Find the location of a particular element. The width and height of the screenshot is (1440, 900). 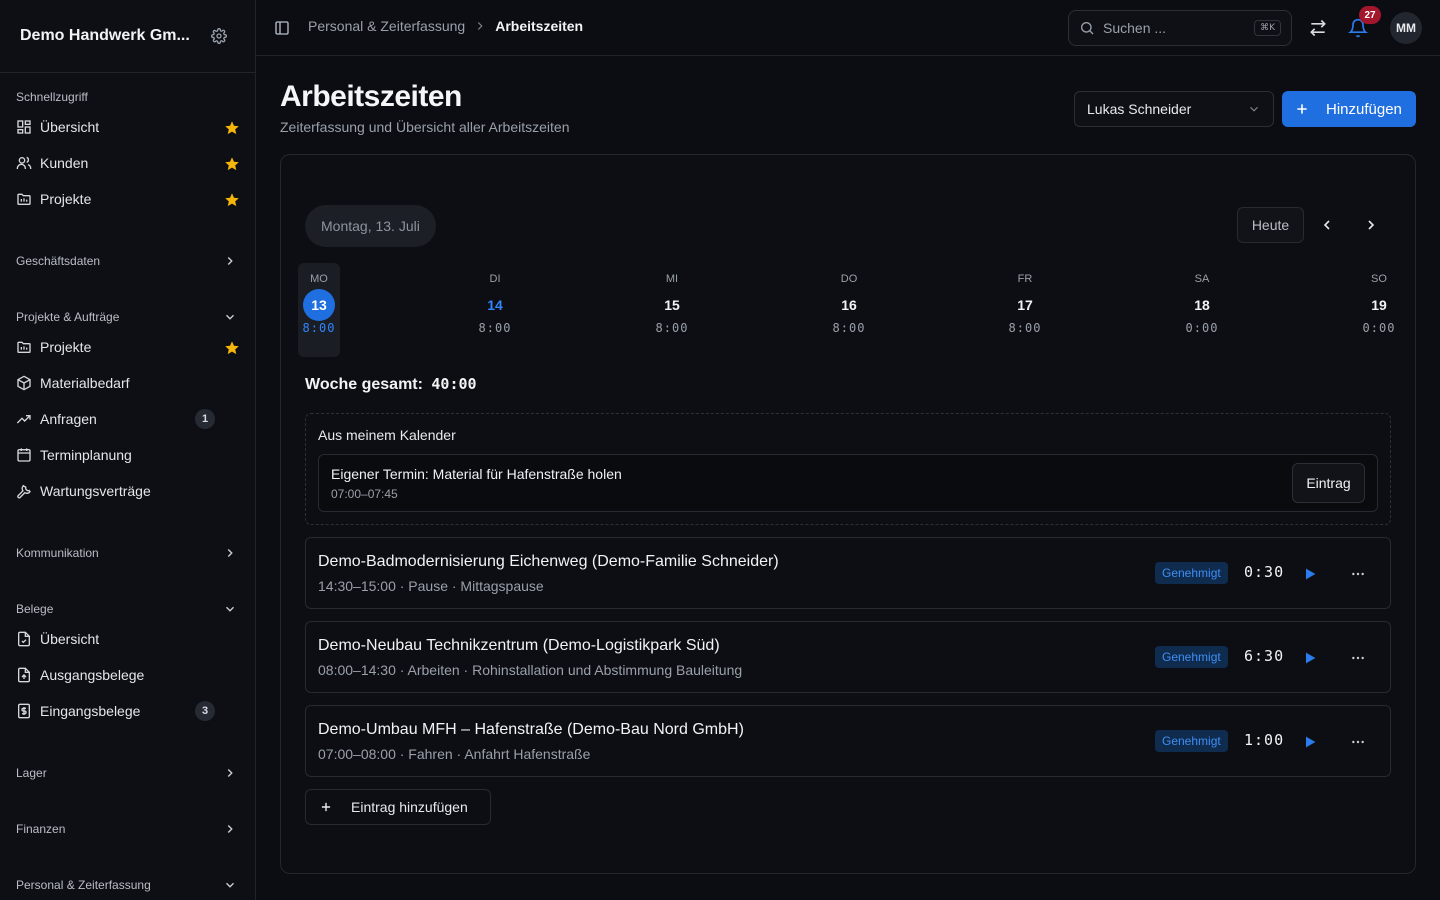

search-input: Suchen ... ⌘K is located at coordinates (1180, 28).